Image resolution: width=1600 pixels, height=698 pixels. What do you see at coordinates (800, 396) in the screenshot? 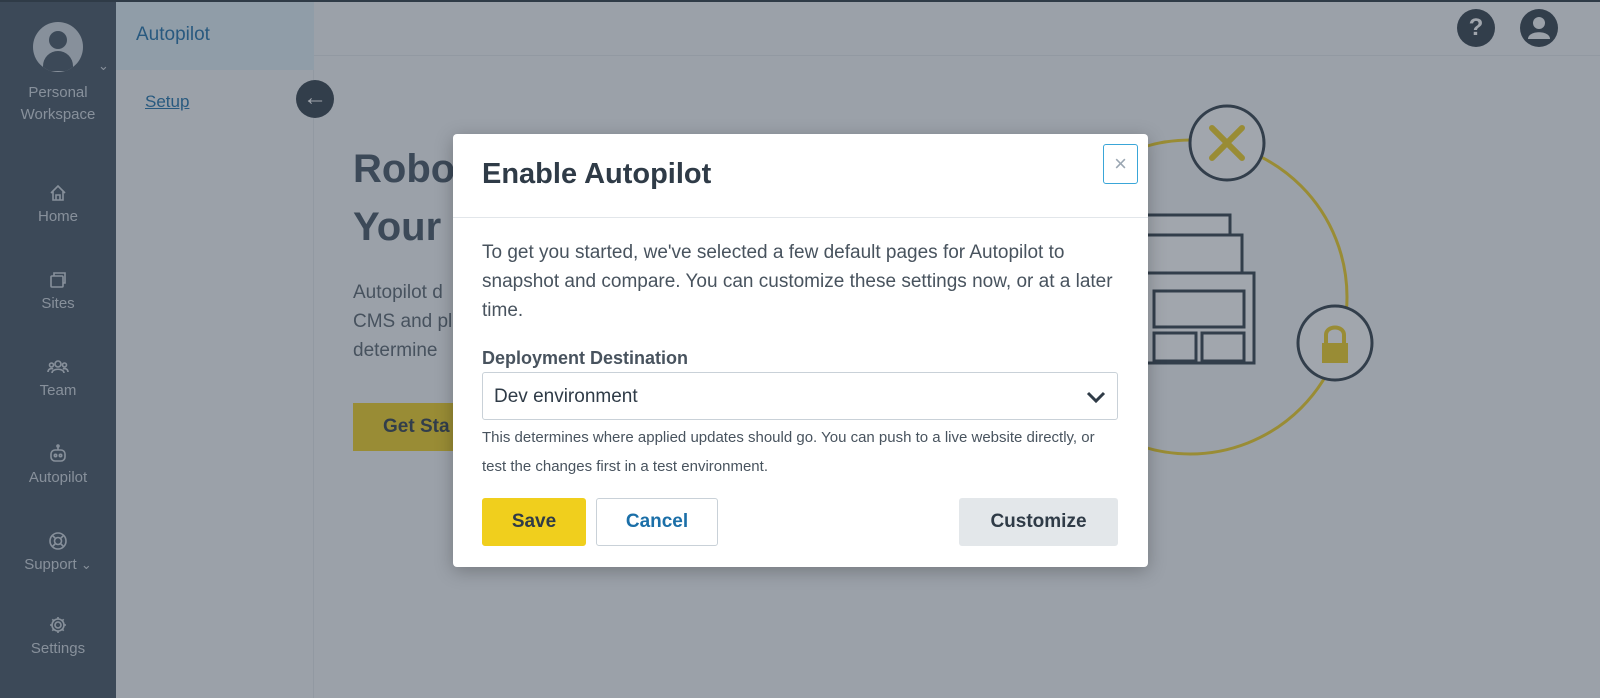
I see `deployment-destination-select: Dev environment` at bounding box center [800, 396].